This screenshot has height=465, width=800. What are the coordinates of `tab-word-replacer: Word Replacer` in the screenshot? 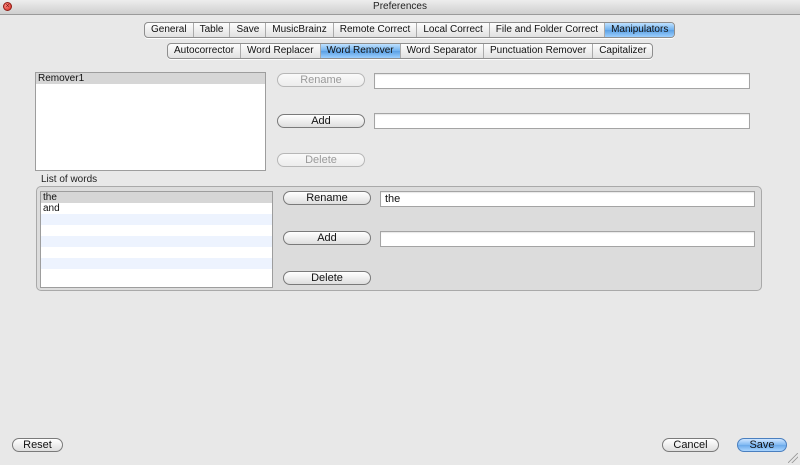 It's located at (281, 51).